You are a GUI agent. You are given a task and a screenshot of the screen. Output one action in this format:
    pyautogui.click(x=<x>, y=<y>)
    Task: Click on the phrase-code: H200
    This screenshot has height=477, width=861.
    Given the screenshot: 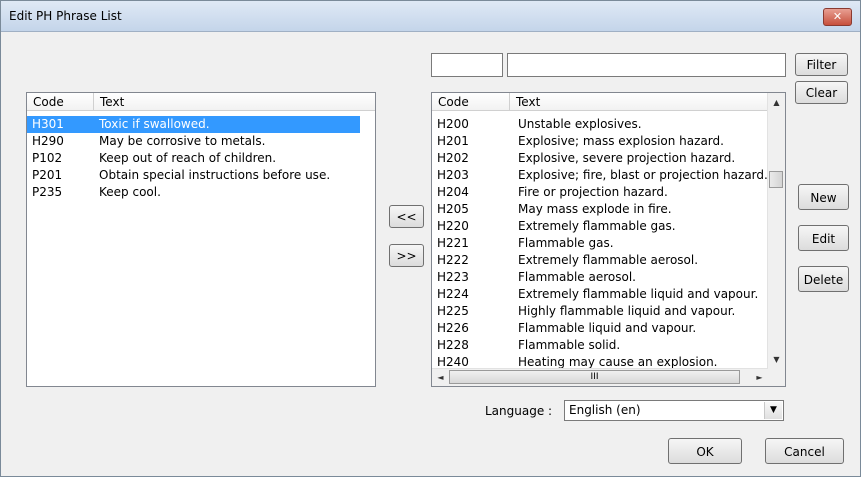 What is the action you would take?
    pyautogui.click(x=453, y=124)
    